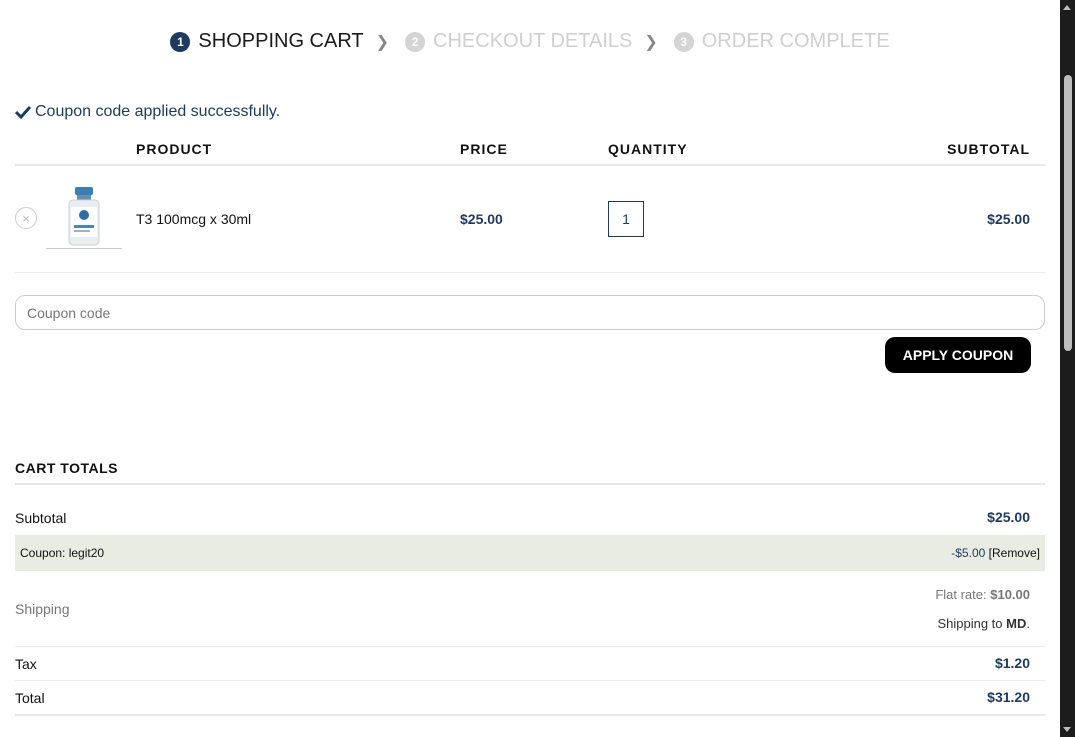  What do you see at coordinates (1008, 517) in the screenshot?
I see `subtotal-value: $25.00` at bounding box center [1008, 517].